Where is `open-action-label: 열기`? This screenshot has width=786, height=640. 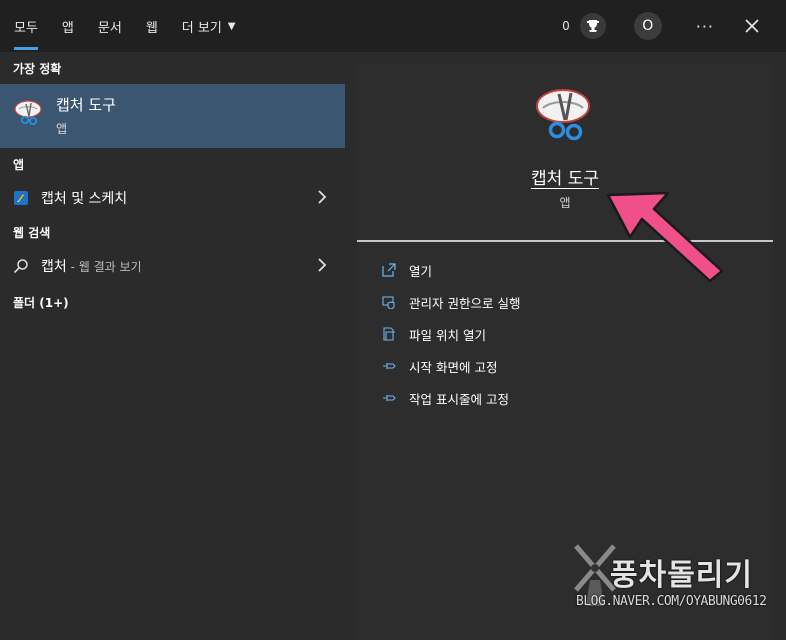 open-action-label: 열기 is located at coordinates (421, 271).